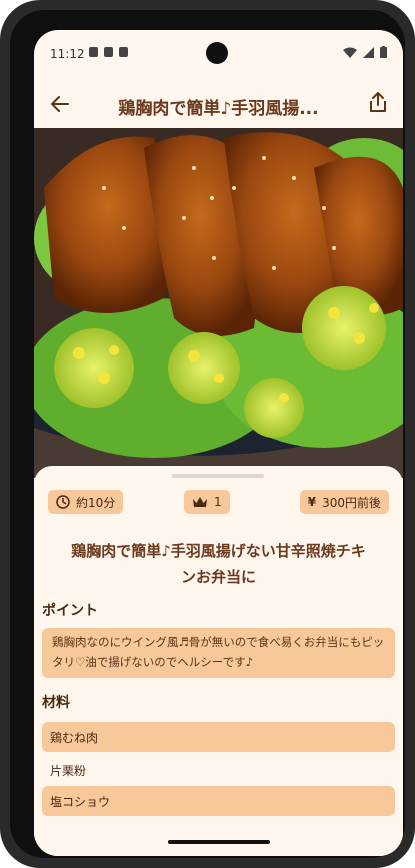 The image size is (415, 868). I want to click on status-bar: 11:12, so click(218, 52).